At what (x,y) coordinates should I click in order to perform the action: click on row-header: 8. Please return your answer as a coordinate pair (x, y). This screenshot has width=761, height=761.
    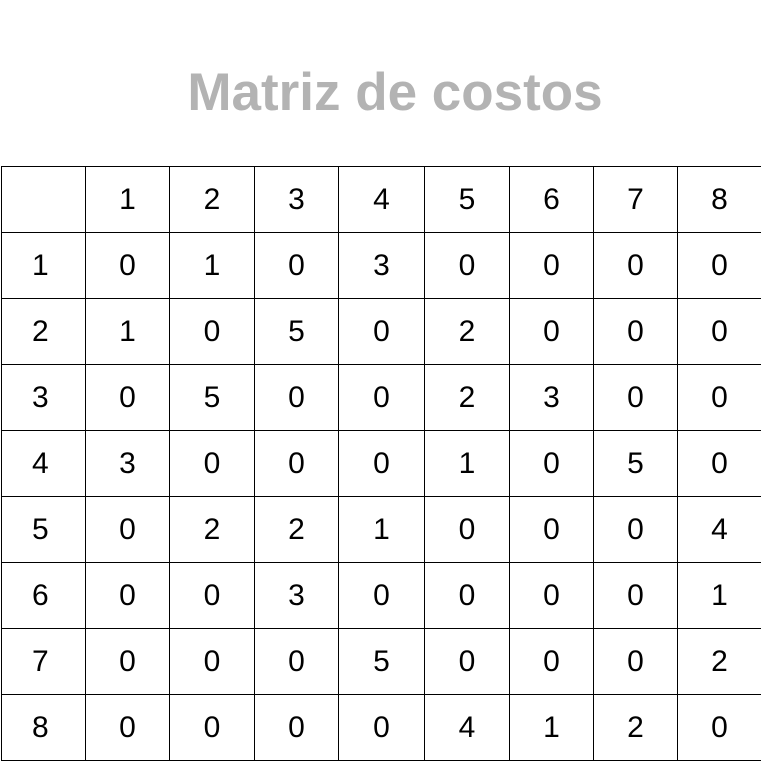
    Looking at the image, I should click on (44, 728).